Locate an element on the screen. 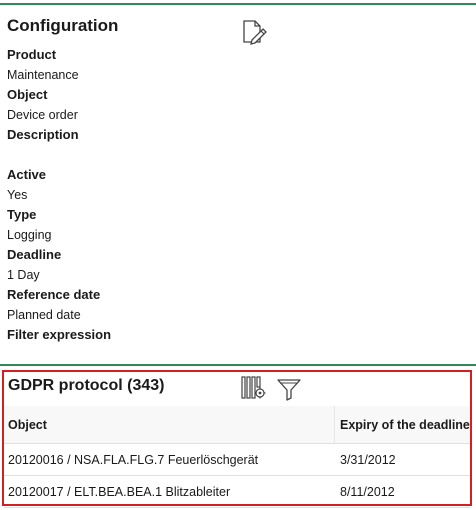 Image resolution: width=476 pixels, height=510 pixels. gdpr-protocol-title: GDPR protocol (343) is located at coordinates (86, 385).